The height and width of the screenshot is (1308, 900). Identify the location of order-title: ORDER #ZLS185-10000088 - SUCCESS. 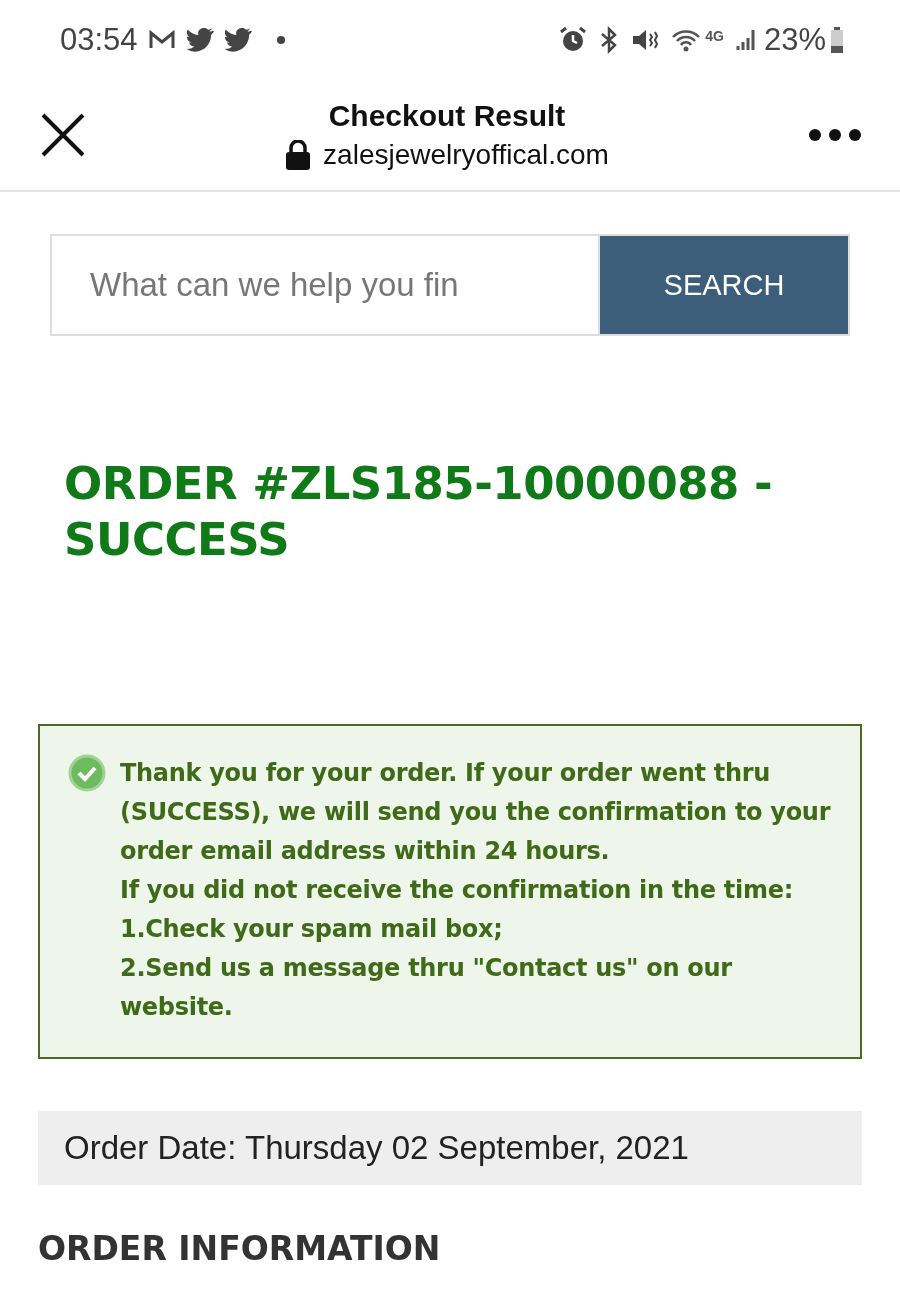
(419, 512).